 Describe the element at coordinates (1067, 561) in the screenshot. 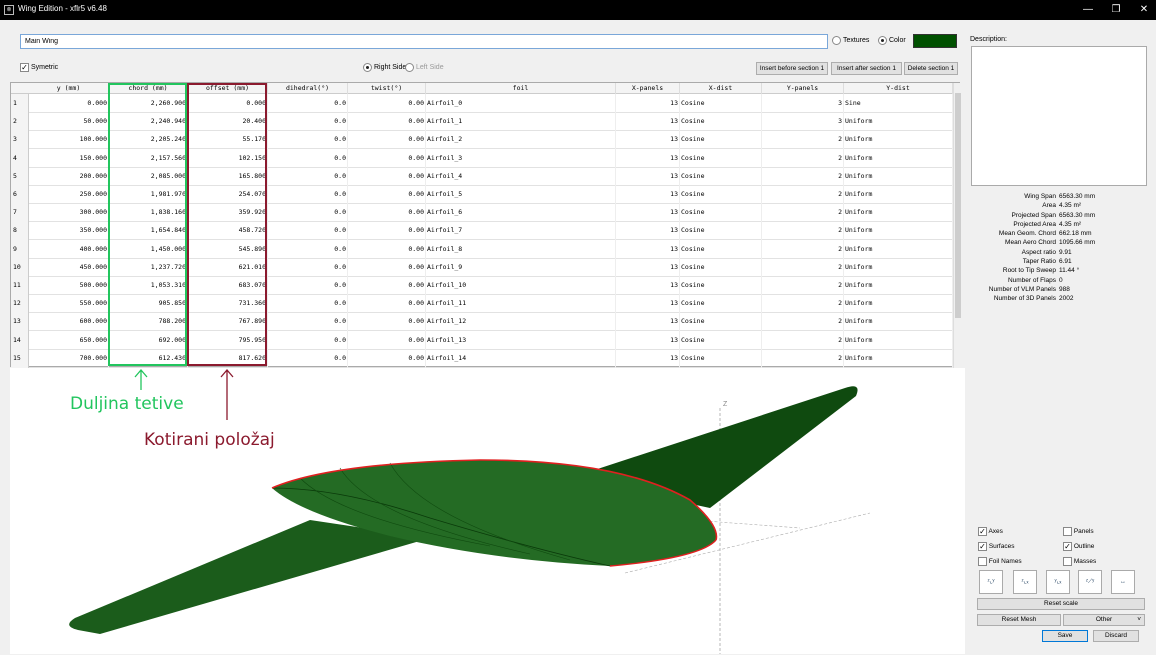

I see `masses-check-box` at that location.